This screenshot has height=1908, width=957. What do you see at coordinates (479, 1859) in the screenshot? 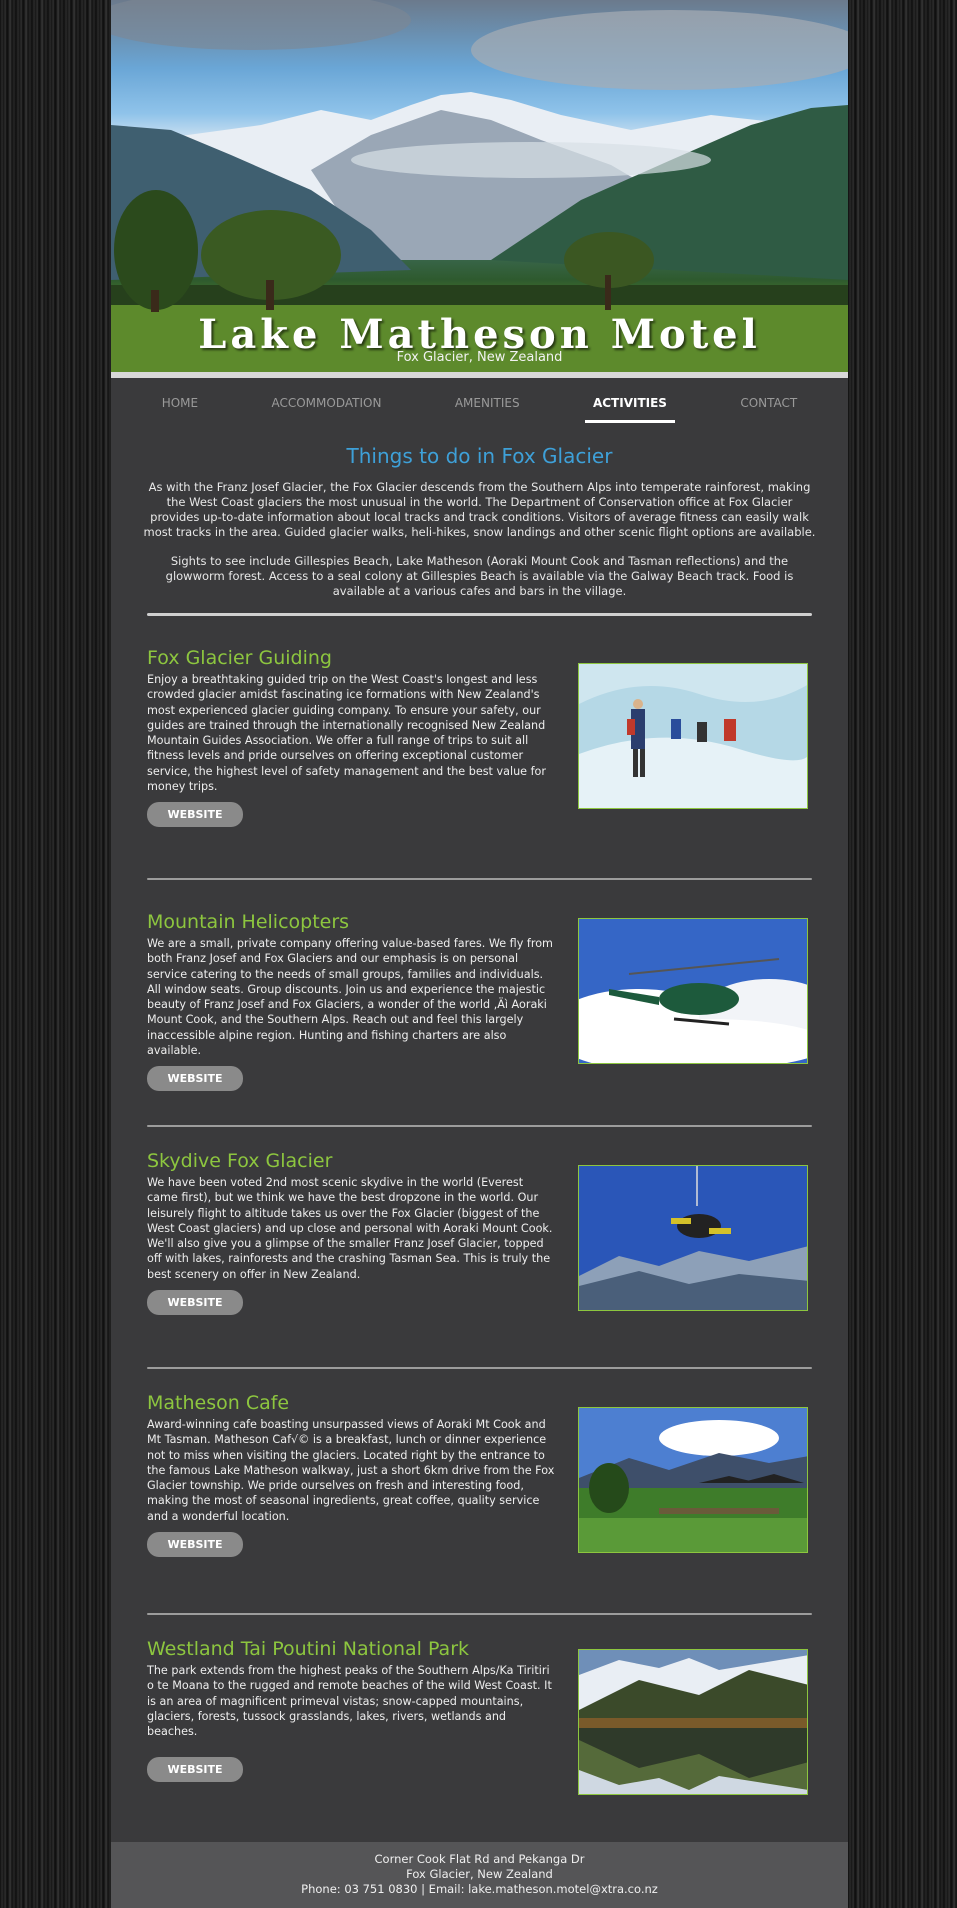
I see `footer-address-line-1: Corner Cook Flat Rd and Pekanga Dr` at bounding box center [479, 1859].